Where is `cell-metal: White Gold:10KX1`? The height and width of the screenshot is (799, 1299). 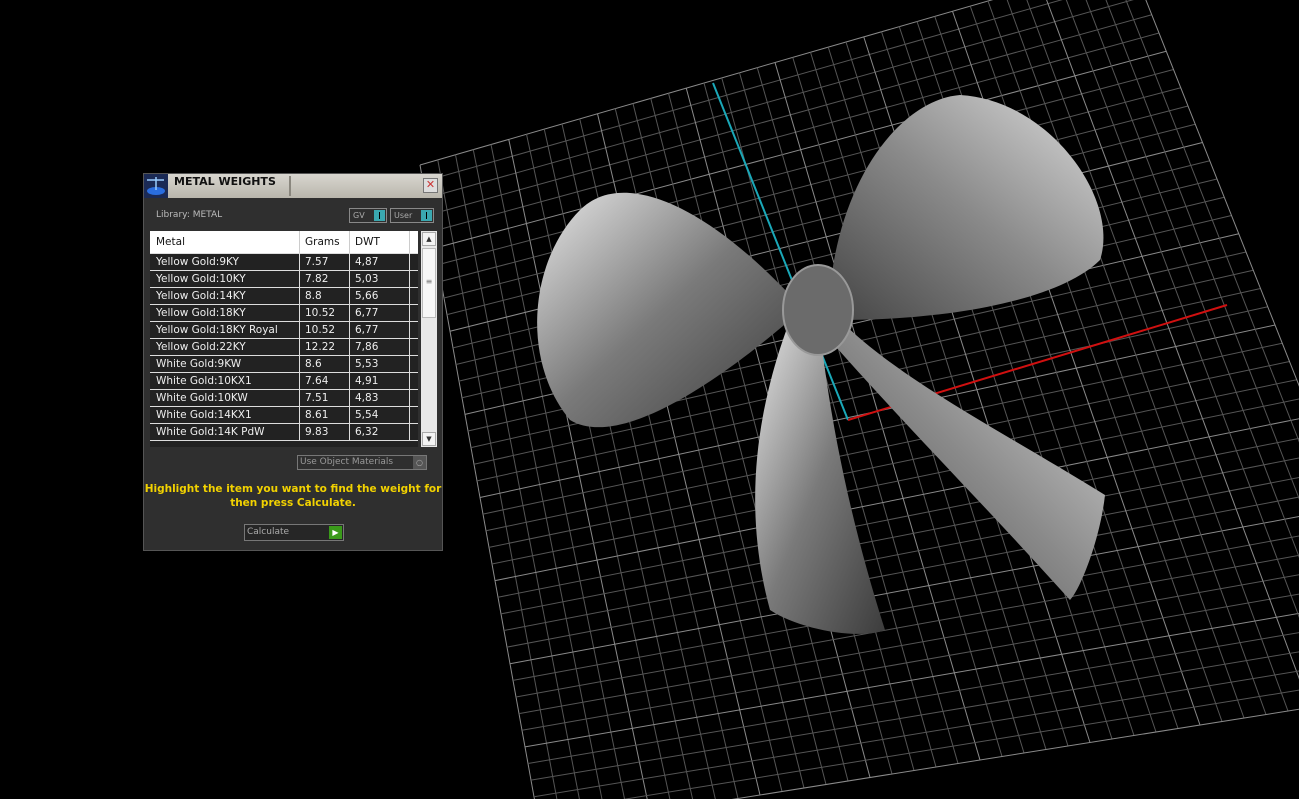 cell-metal: White Gold:10KX1 is located at coordinates (225, 381).